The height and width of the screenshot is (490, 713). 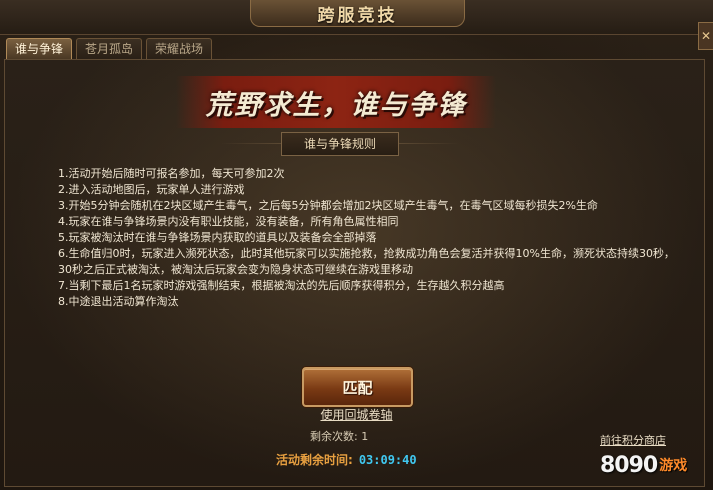 I want to click on window-title: 跨服竞技, so click(x=357, y=15).